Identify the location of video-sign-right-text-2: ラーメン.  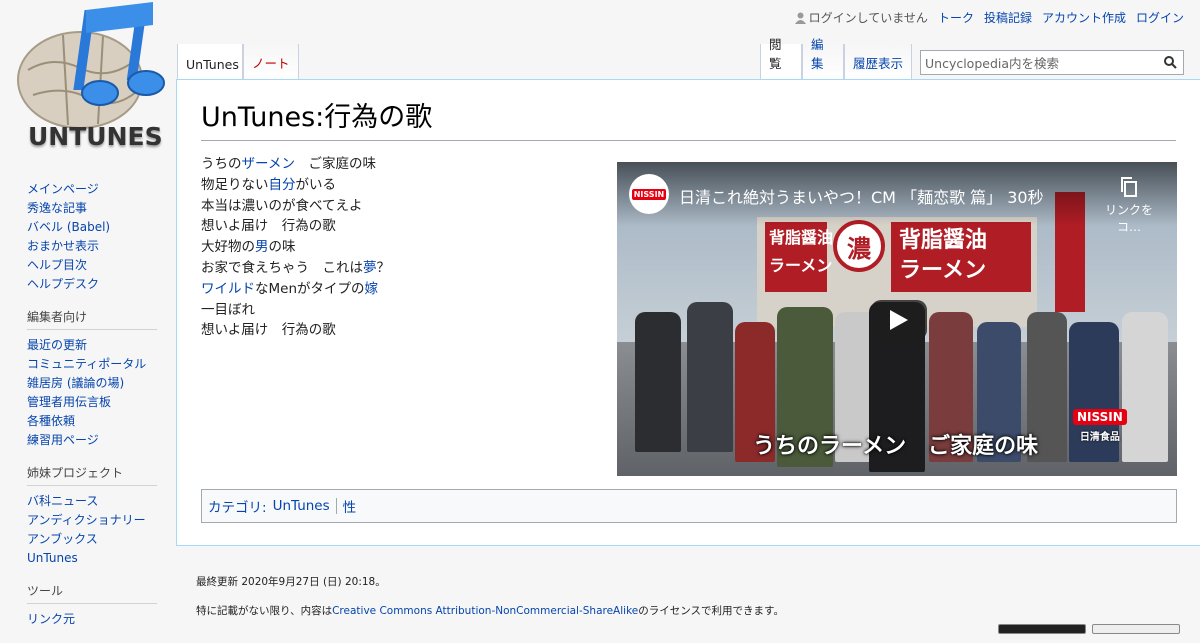
(943, 270).